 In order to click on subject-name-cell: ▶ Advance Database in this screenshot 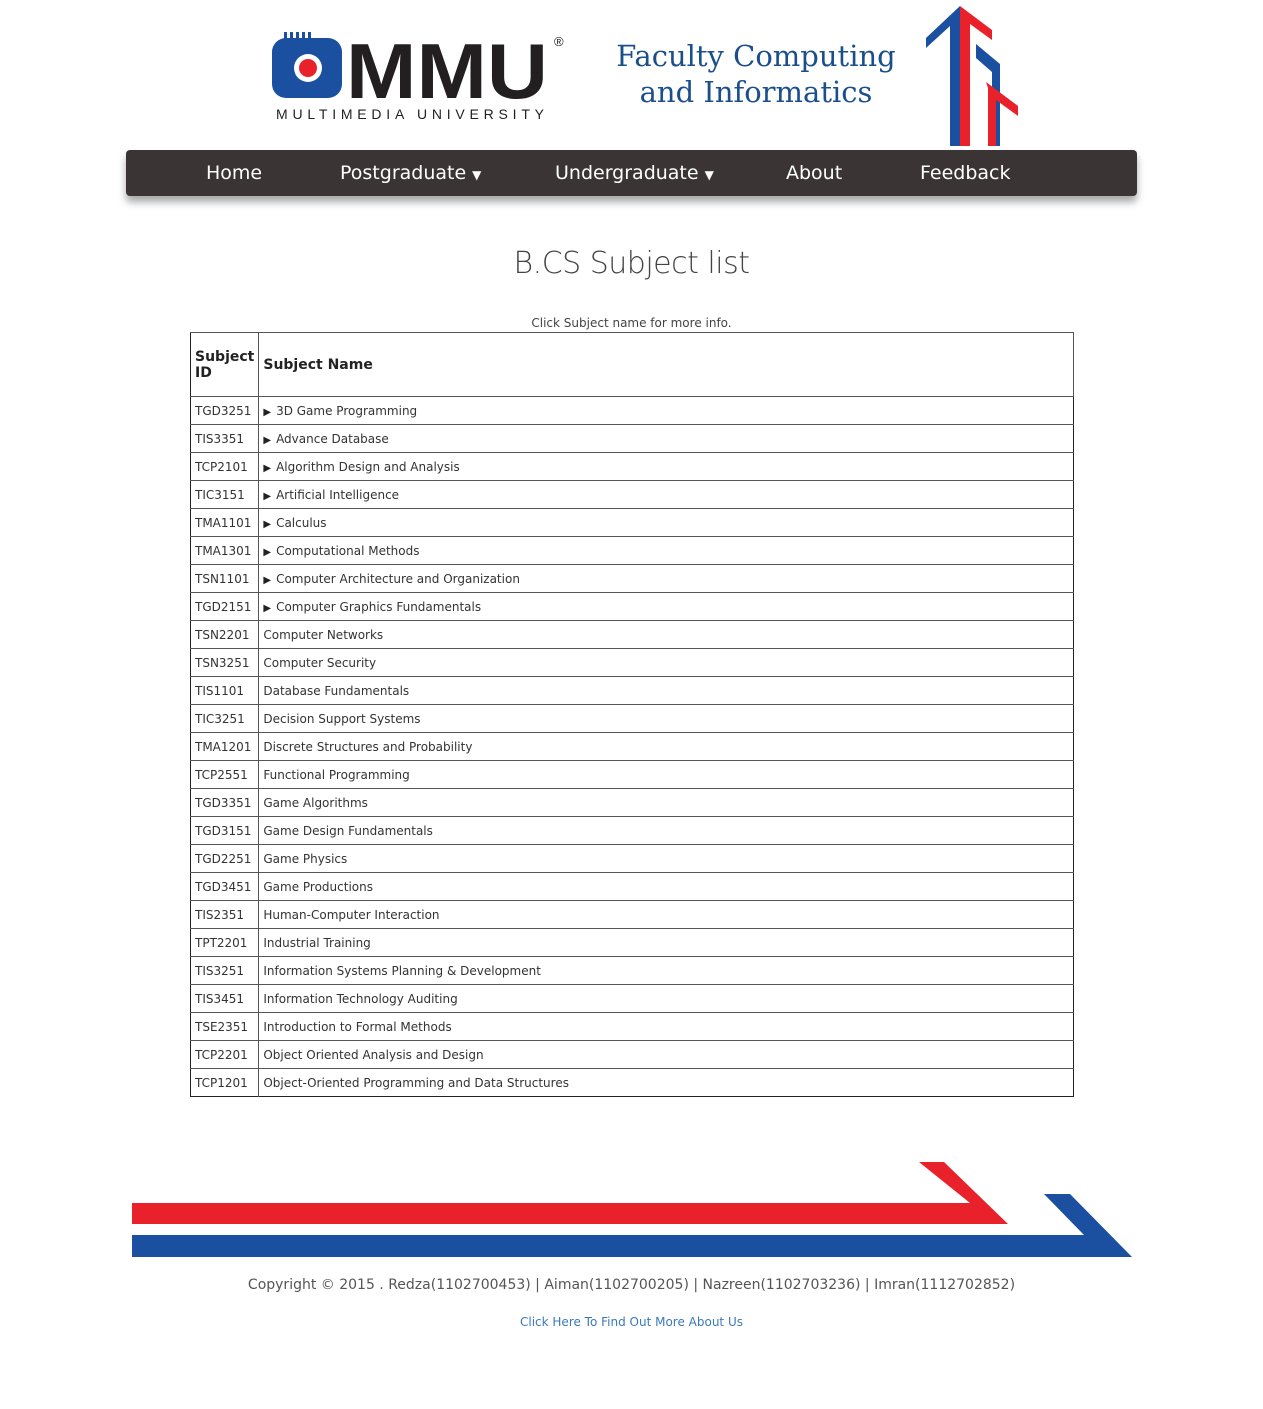, I will do `click(666, 438)`.